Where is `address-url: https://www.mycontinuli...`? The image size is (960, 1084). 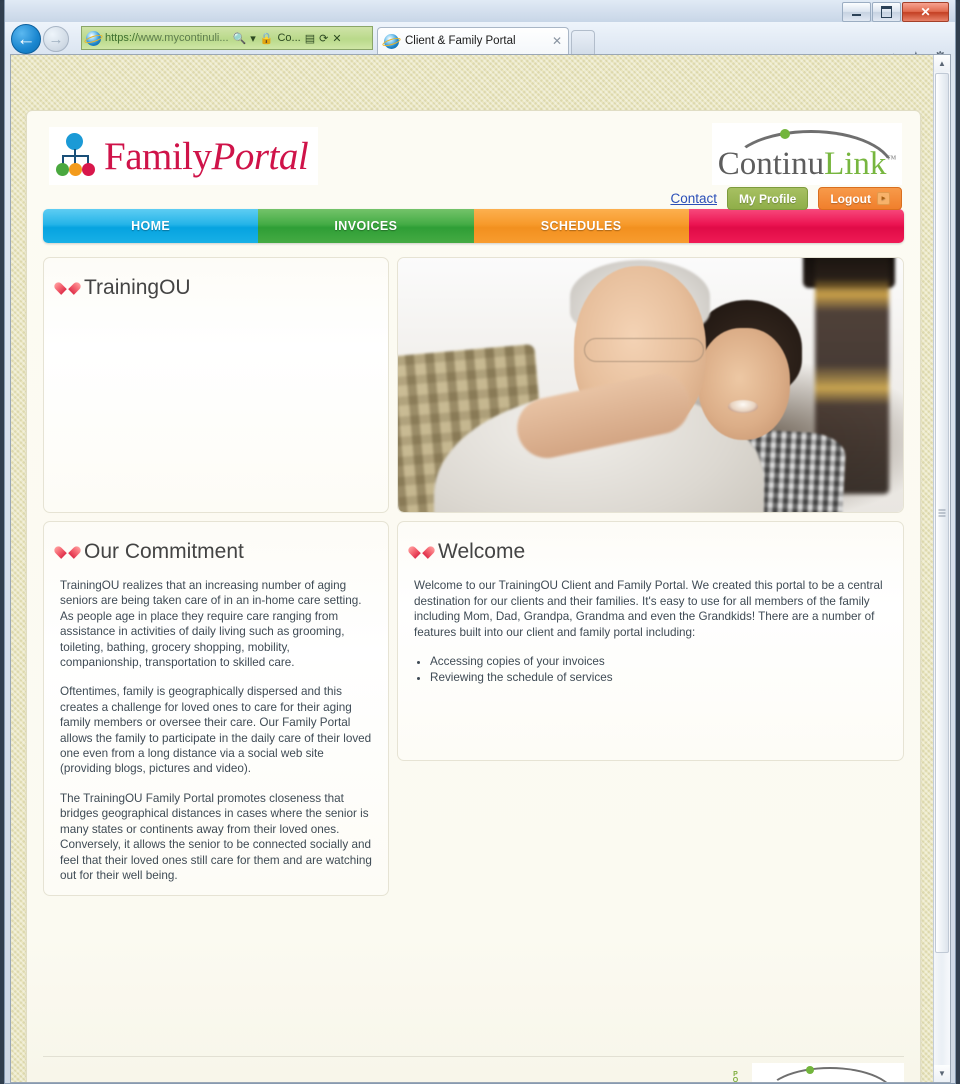
address-url: https://www.mycontinuli... is located at coordinates (167, 38).